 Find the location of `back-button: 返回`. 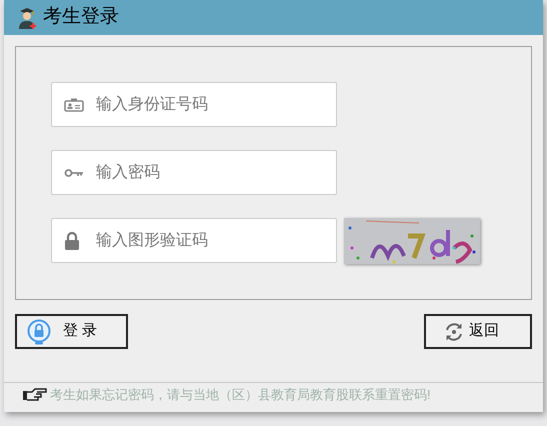

back-button: 返回 is located at coordinates (478, 331).